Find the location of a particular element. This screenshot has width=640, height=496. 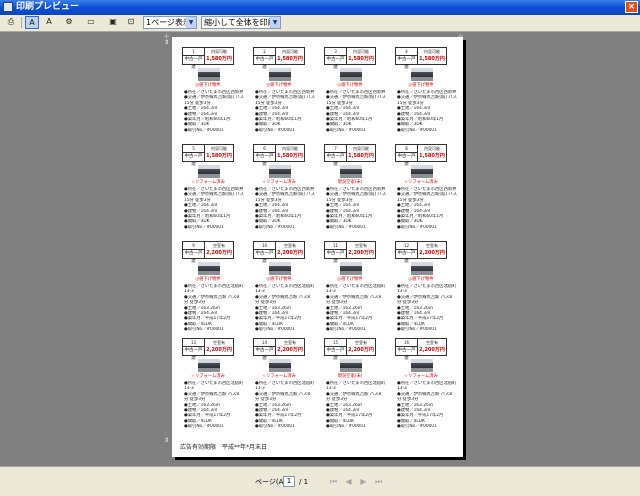

listing-number: 1 is located at coordinates (194, 52).